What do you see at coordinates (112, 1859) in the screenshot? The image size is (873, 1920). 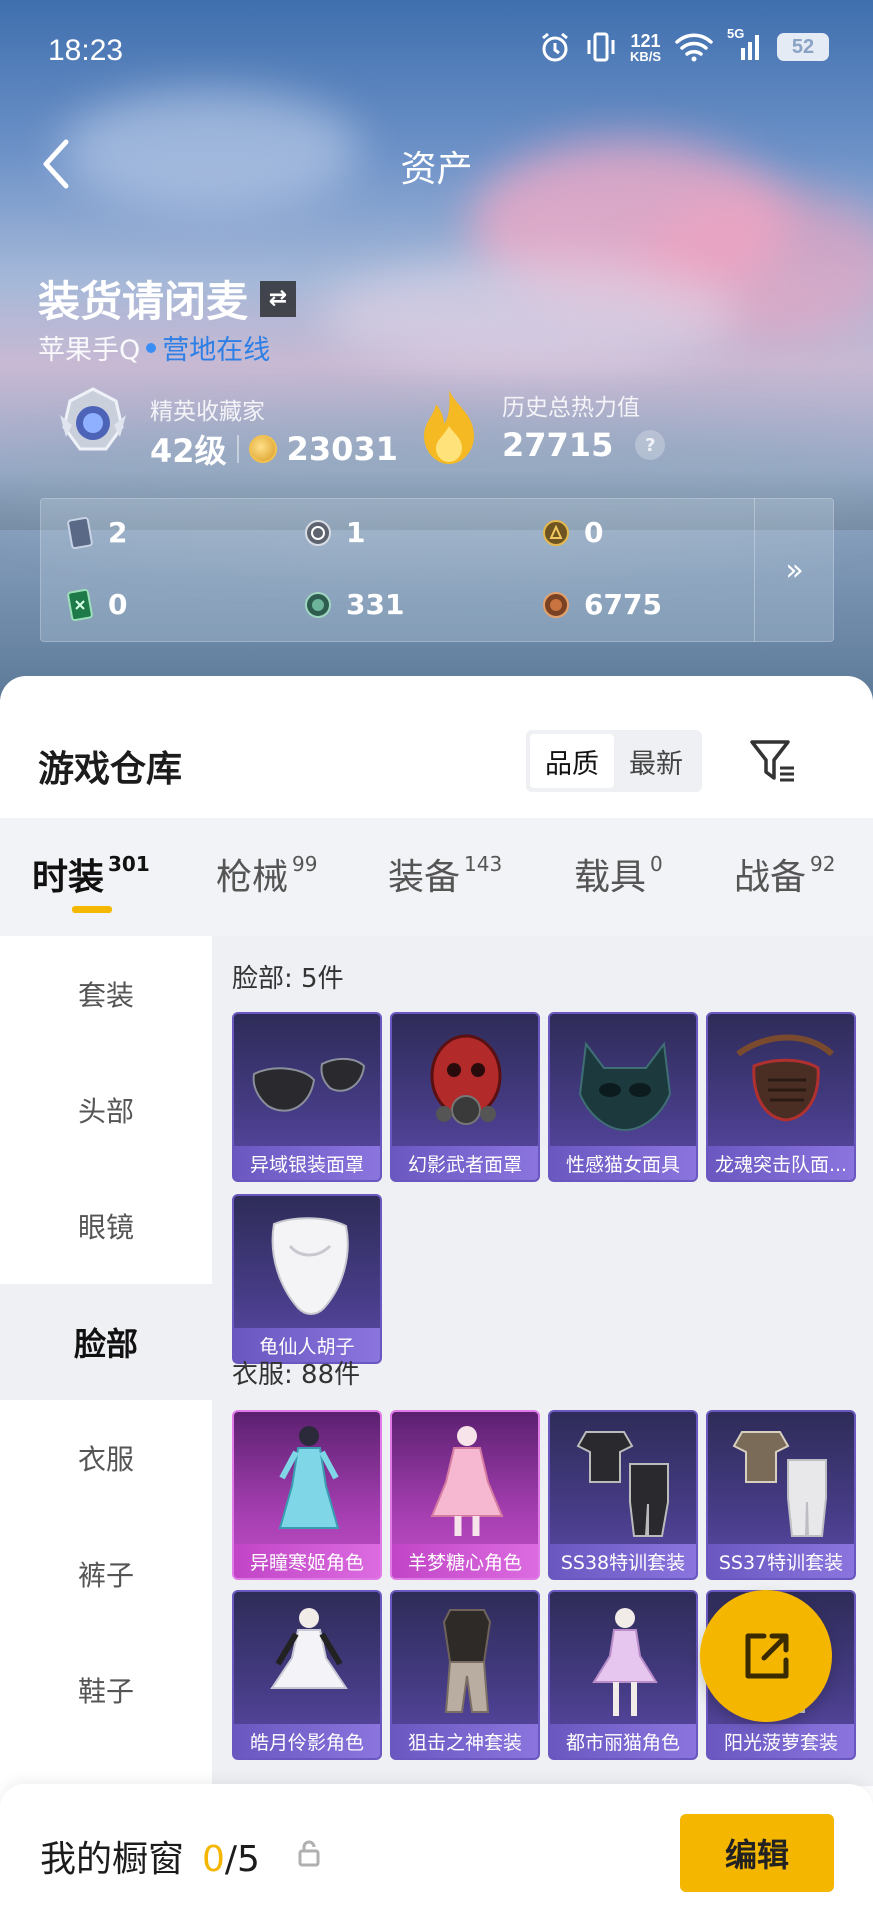 I see `showcase-label: 我的橱窗` at bounding box center [112, 1859].